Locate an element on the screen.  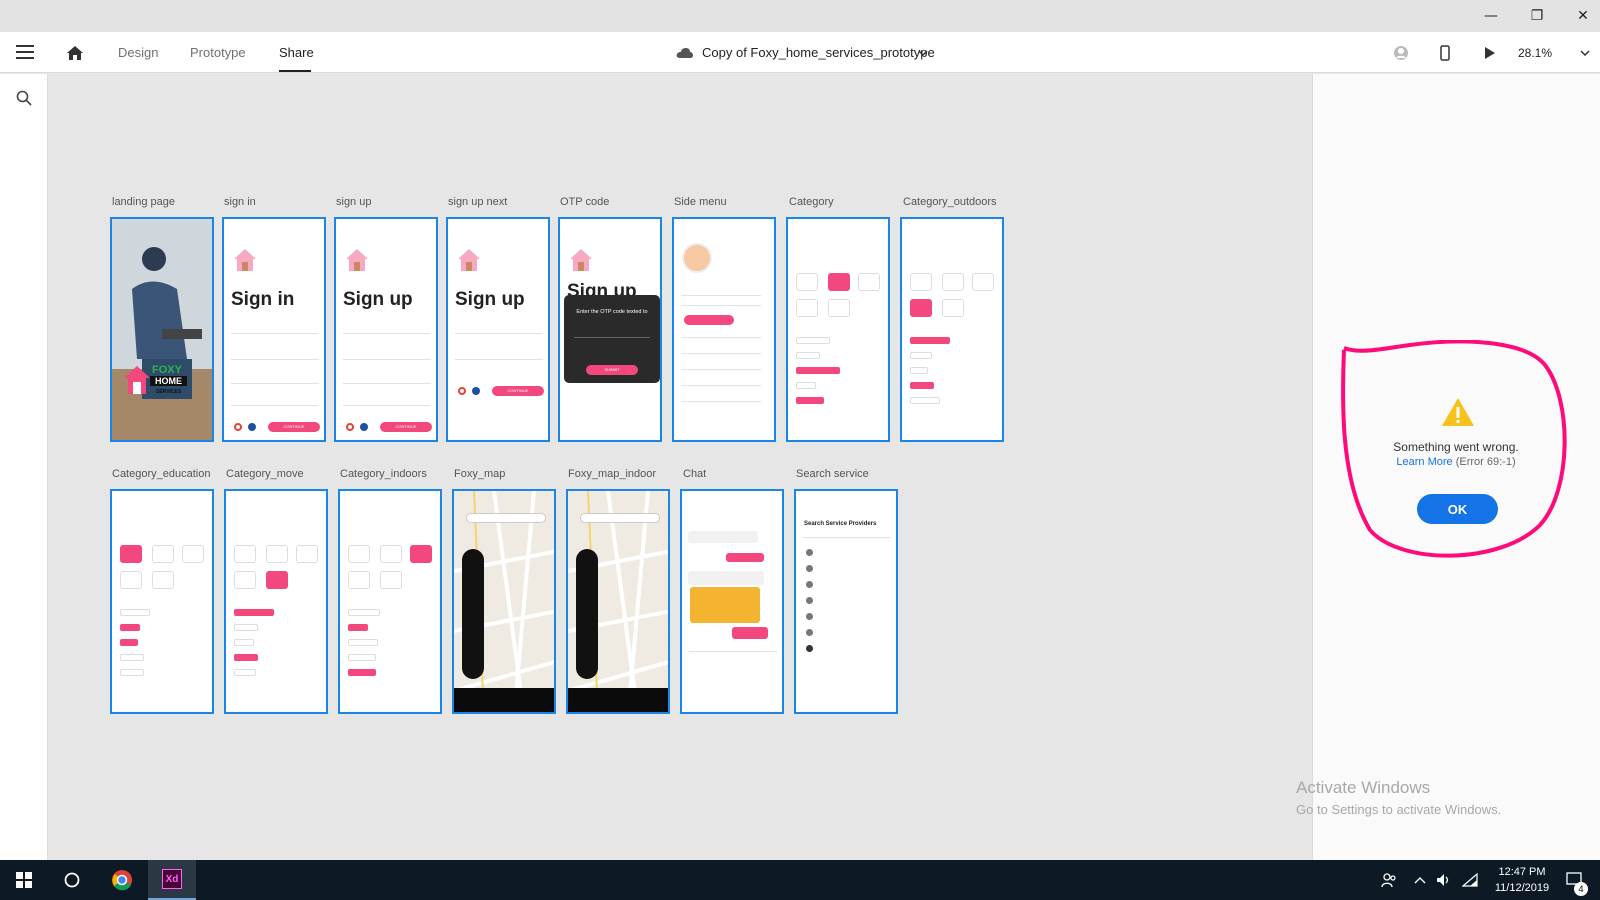
artboard-search-service: Search Service Providers is located at coordinates (846, 601).